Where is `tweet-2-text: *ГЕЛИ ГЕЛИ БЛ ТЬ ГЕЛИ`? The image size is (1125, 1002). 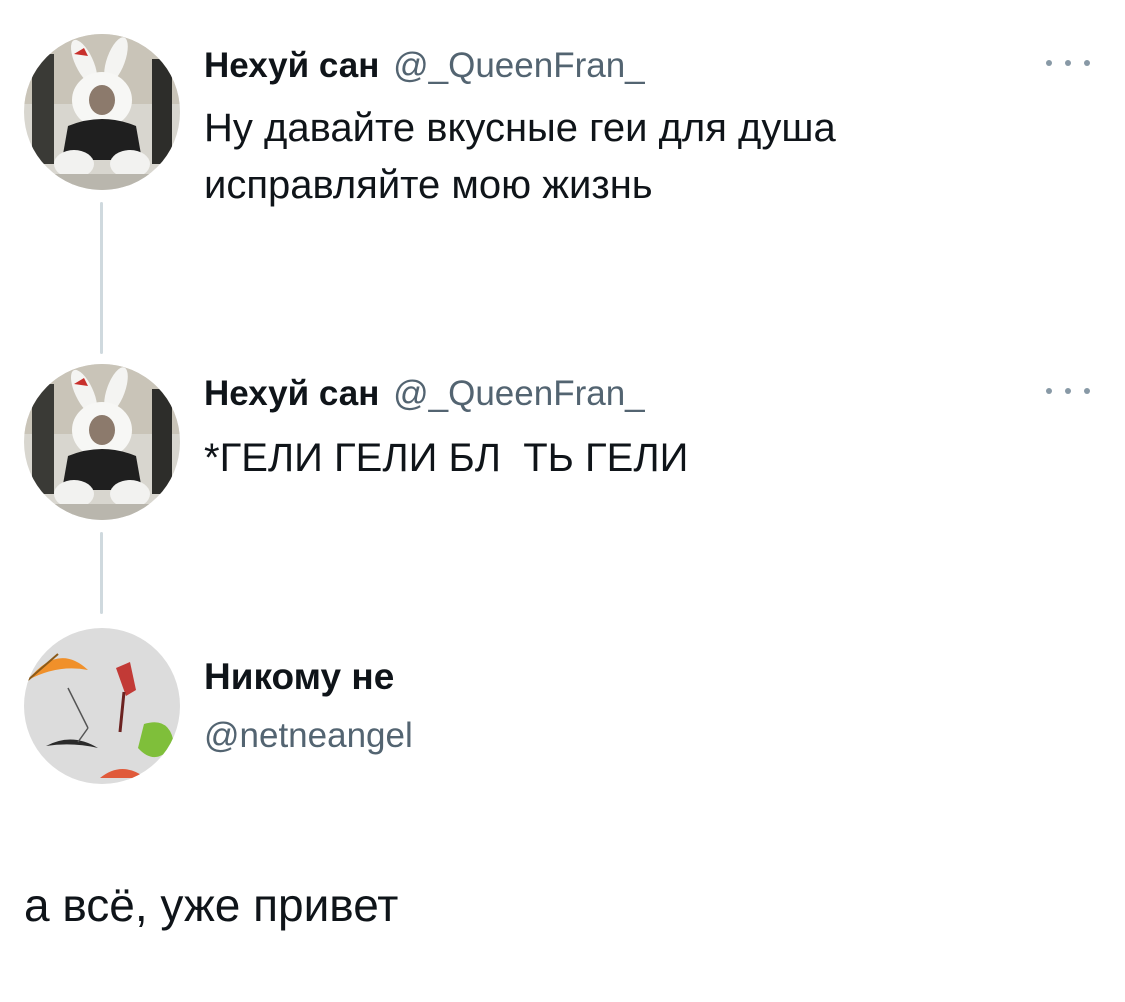
tweet-2-text: *ГЕЛИ ГЕЛИ БЛ ТЬ ГЕЛИ is located at coordinates (446, 458).